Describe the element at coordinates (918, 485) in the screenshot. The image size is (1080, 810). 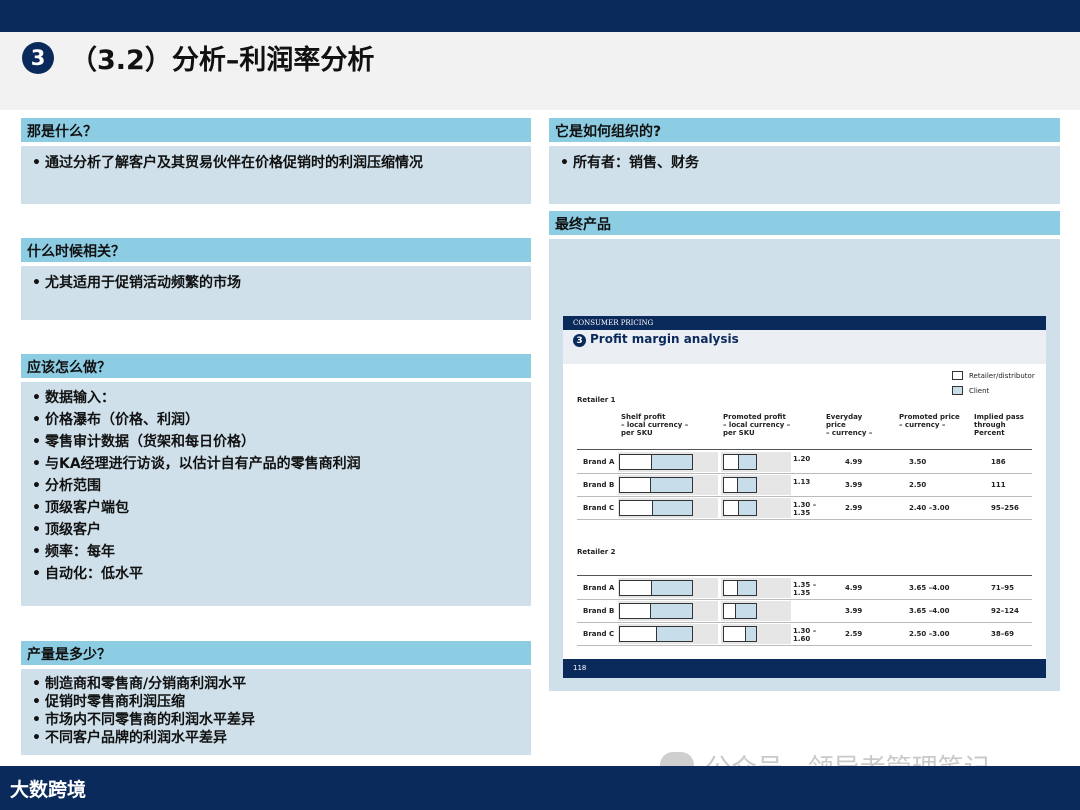
I see `promoted-price: 2.50` at that location.